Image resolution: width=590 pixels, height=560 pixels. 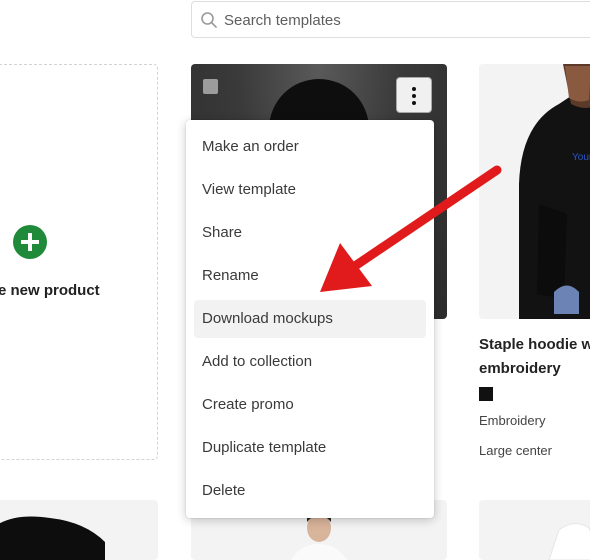 I want to click on product-title: Staple hoodie w embroidery, so click(x=534, y=357).